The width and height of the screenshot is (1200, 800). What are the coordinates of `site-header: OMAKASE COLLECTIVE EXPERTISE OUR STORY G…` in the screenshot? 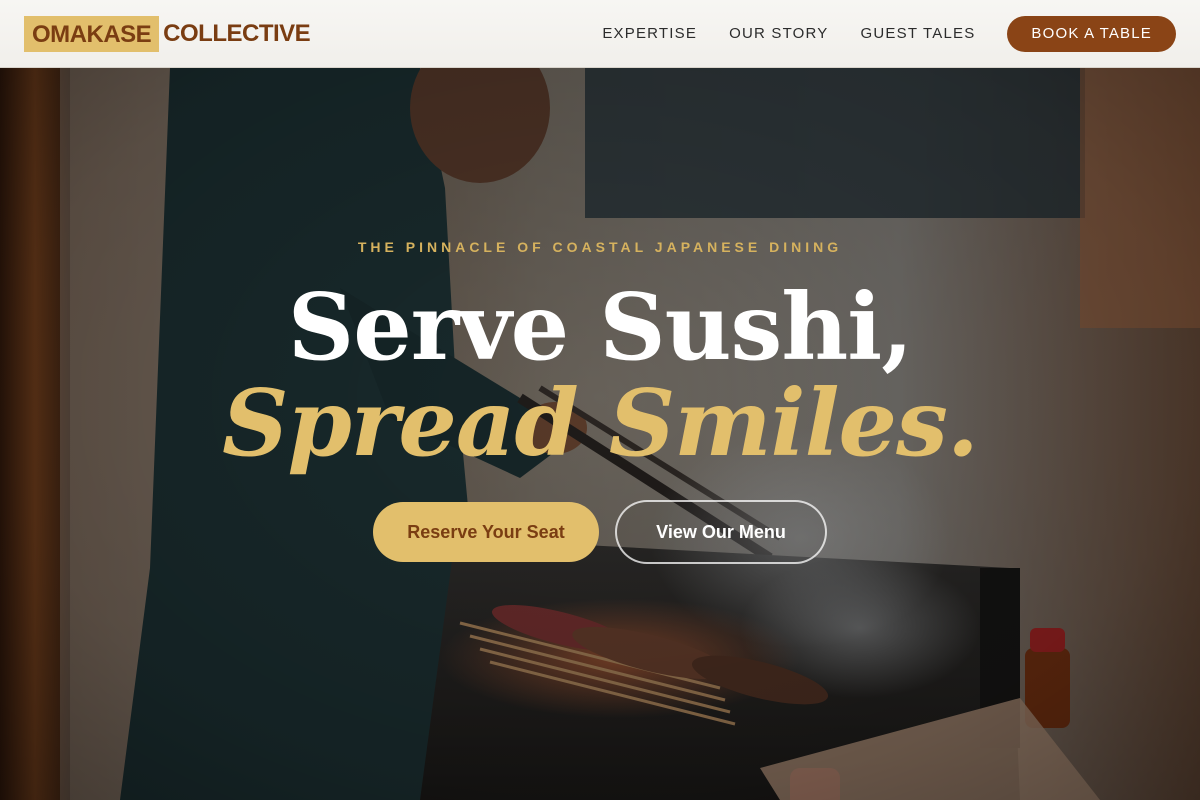 It's located at (600, 34).